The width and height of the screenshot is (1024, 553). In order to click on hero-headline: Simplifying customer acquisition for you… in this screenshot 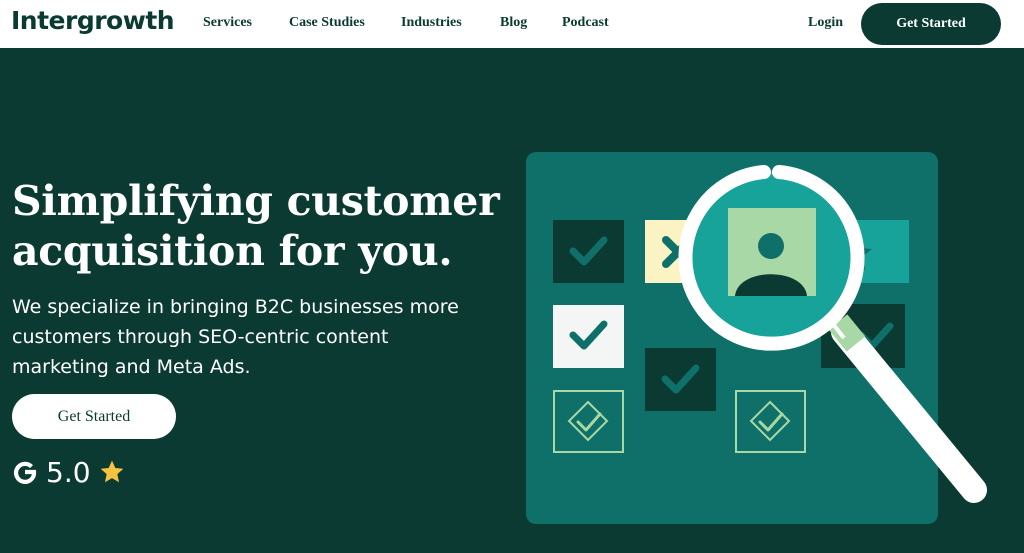, I will do `click(256, 226)`.